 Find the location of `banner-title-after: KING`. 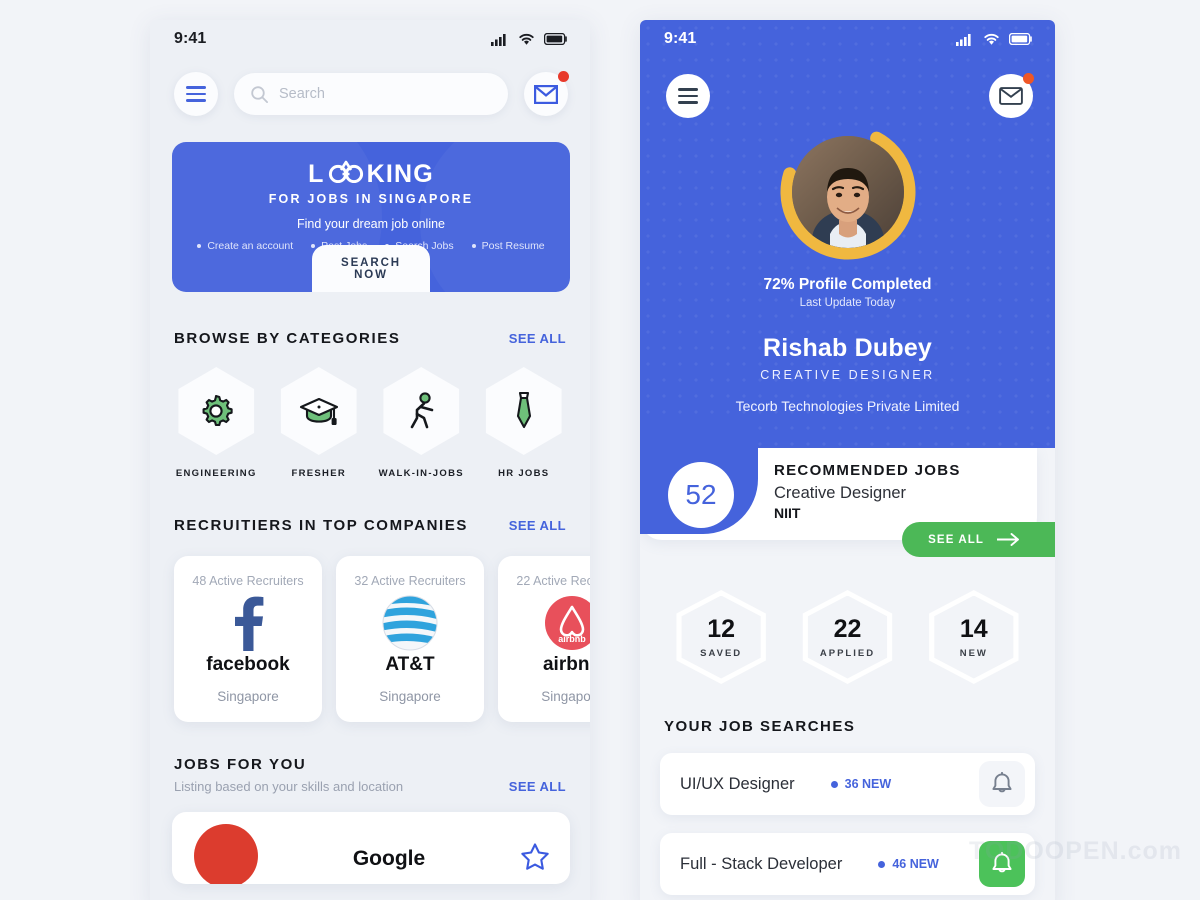

banner-title-after: KING is located at coordinates (400, 174).